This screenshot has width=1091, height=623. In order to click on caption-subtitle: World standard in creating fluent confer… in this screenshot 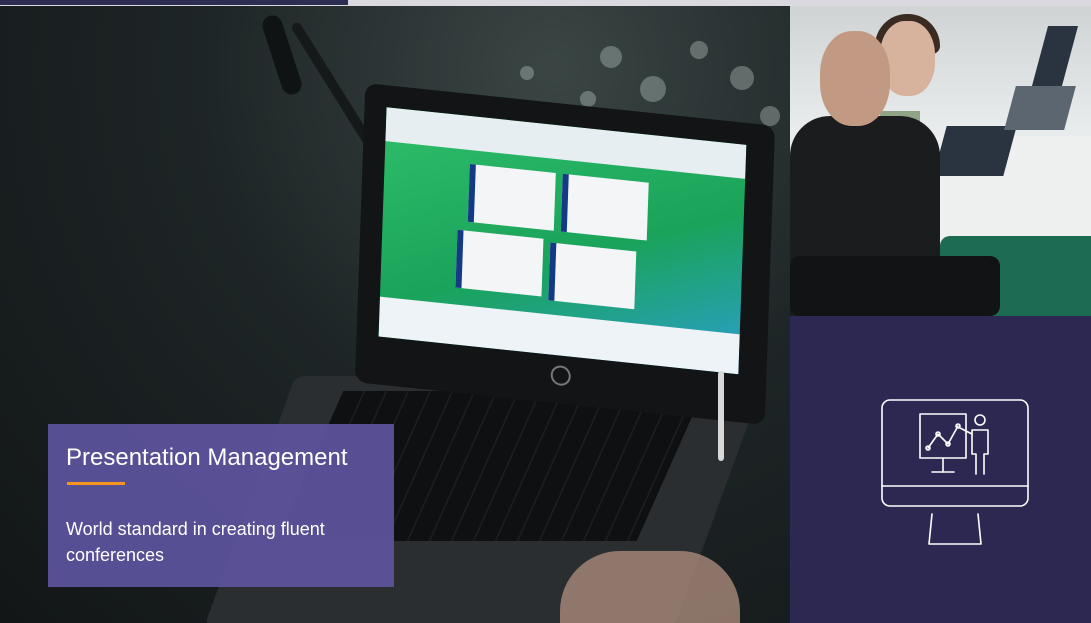, I will do `click(195, 542)`.